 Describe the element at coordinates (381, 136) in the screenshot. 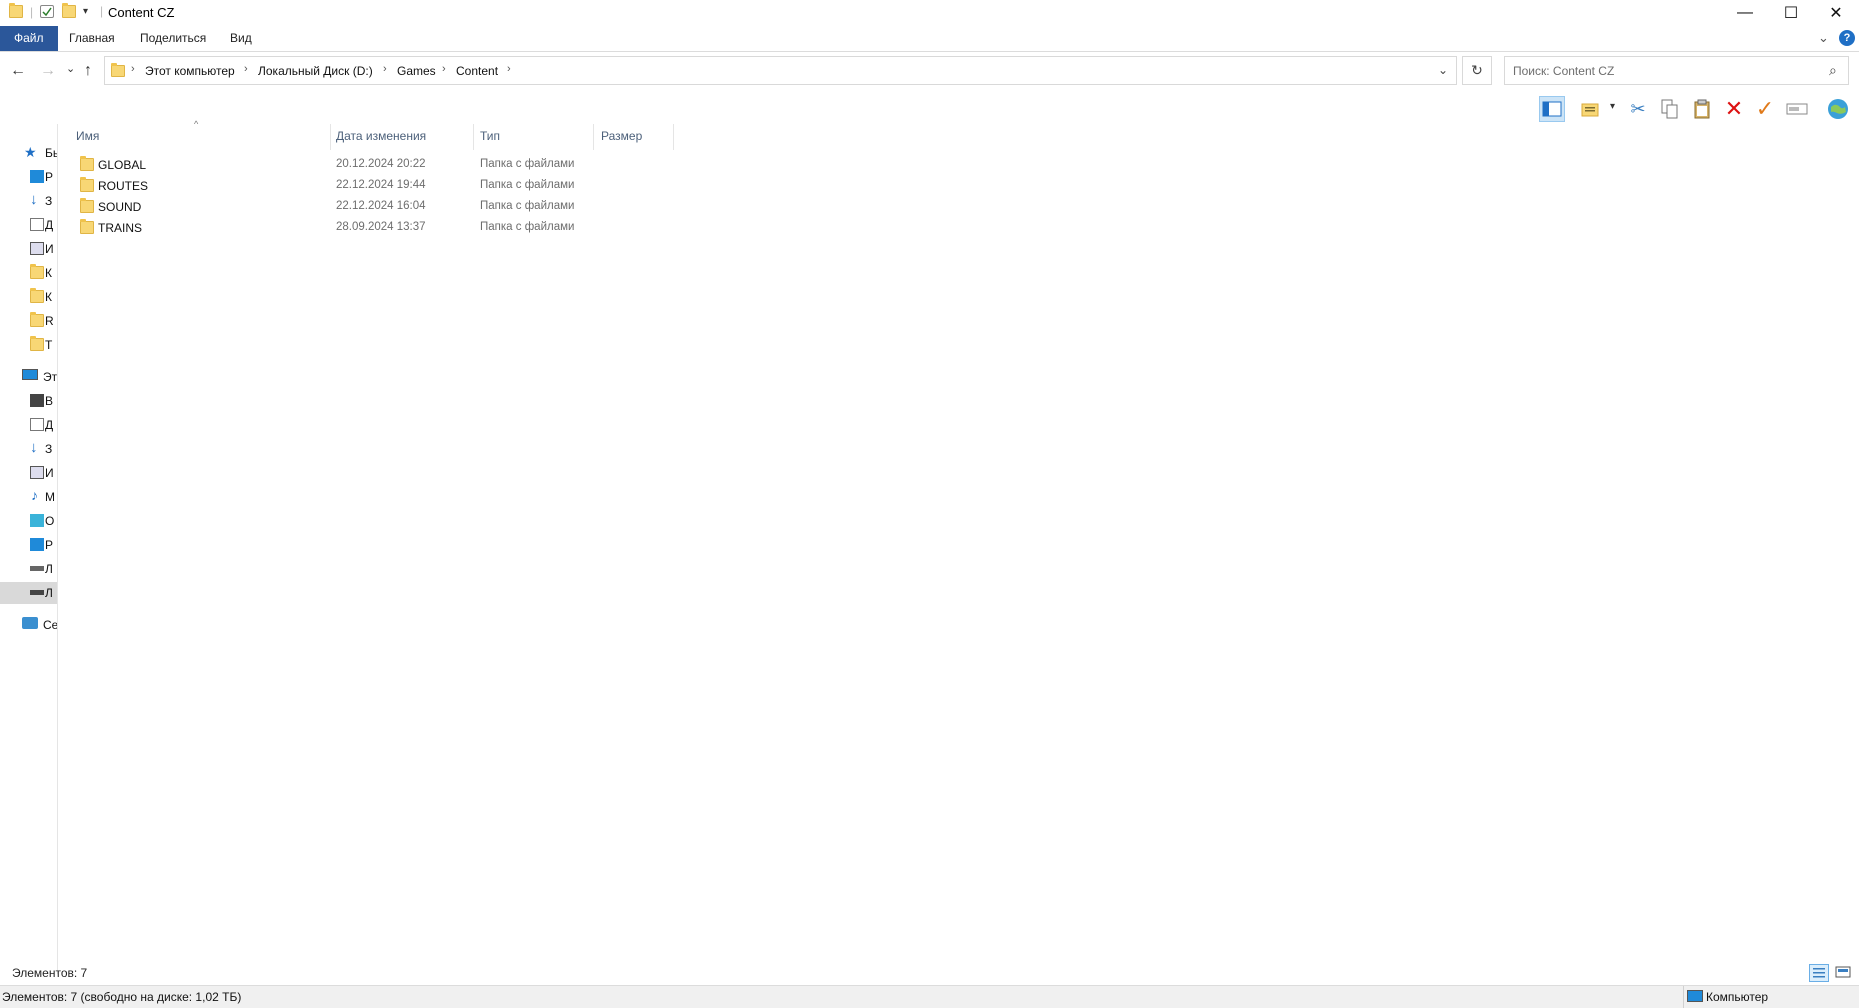

I see `column-date: Дата изменения` at that location.